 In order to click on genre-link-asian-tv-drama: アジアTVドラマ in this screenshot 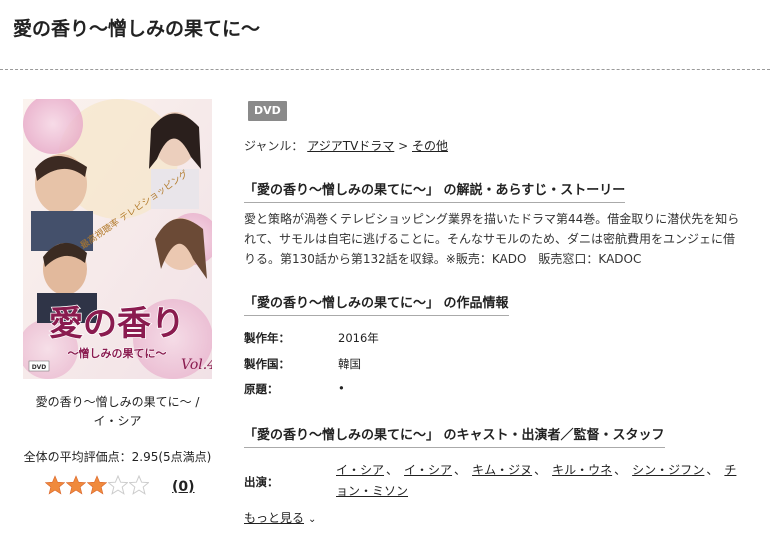, I will do `click(350, 146)`.